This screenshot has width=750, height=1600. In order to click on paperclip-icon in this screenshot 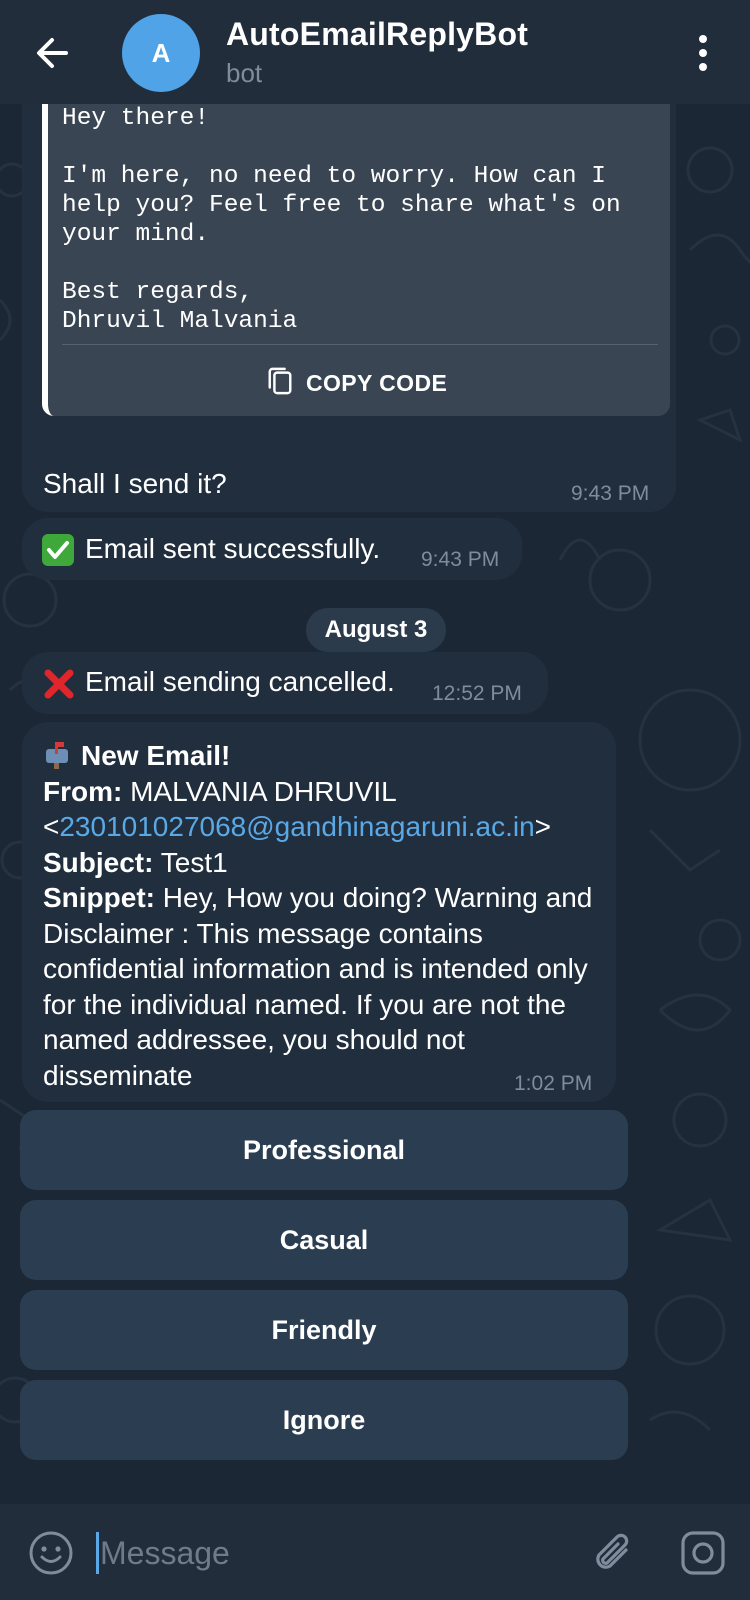, I will do `click(613, 1553)`.